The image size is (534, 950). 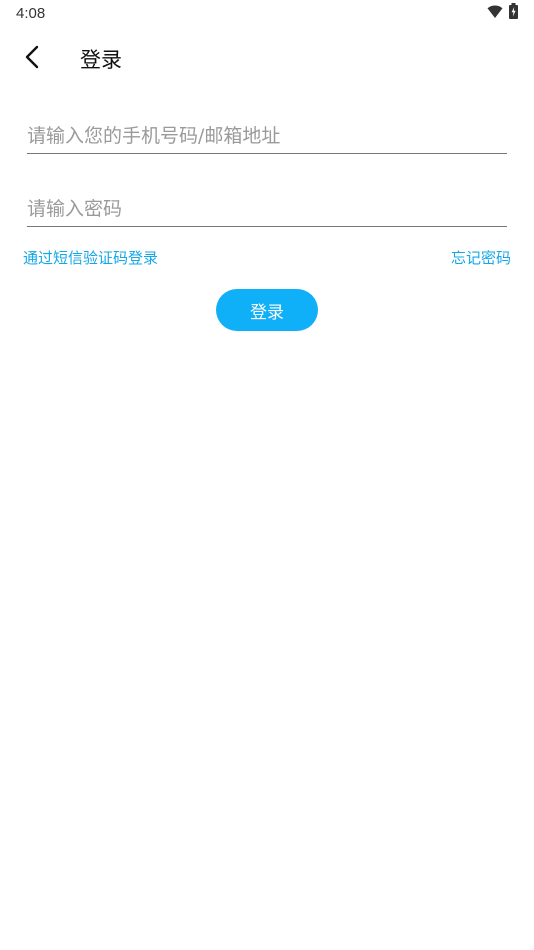 I want to click on battery-charging-icon, so click(x=513, y=13).